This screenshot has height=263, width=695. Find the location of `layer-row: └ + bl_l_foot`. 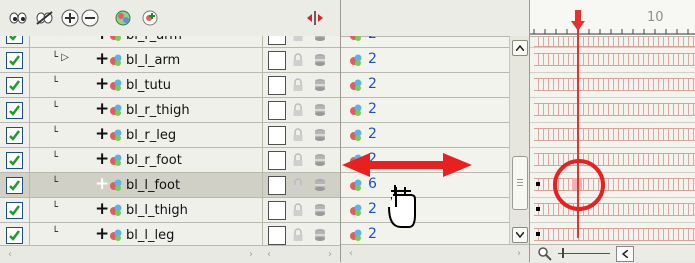

layer-row: └ + bl_l_foot is located at coordinates (170, 185).